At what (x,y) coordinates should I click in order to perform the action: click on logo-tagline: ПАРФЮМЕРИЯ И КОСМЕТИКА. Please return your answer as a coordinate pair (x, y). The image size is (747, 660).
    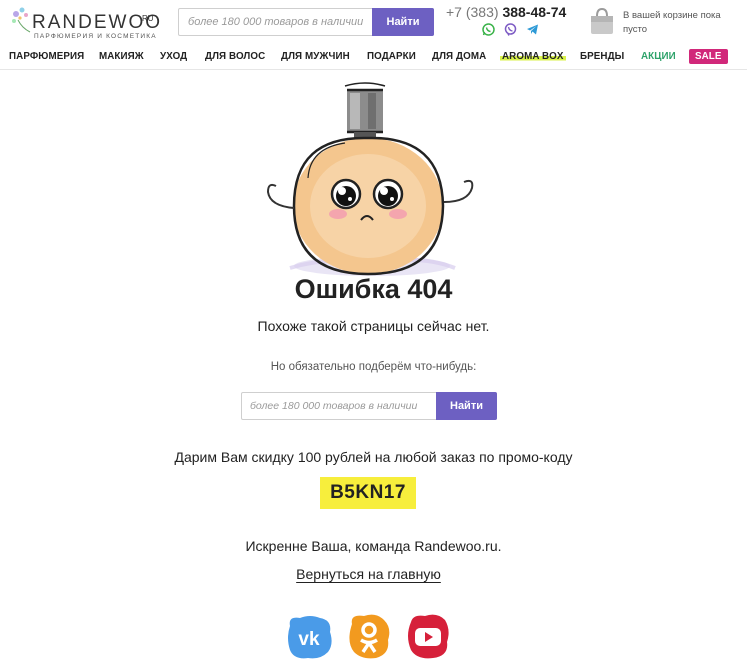
    Looking at the image, I should click on (95, 36).